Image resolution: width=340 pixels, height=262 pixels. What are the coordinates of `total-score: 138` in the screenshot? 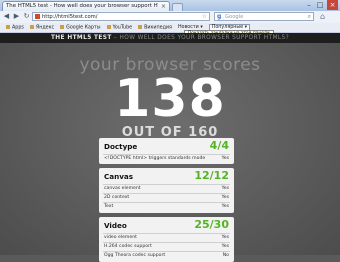 It's located at (170, 99).